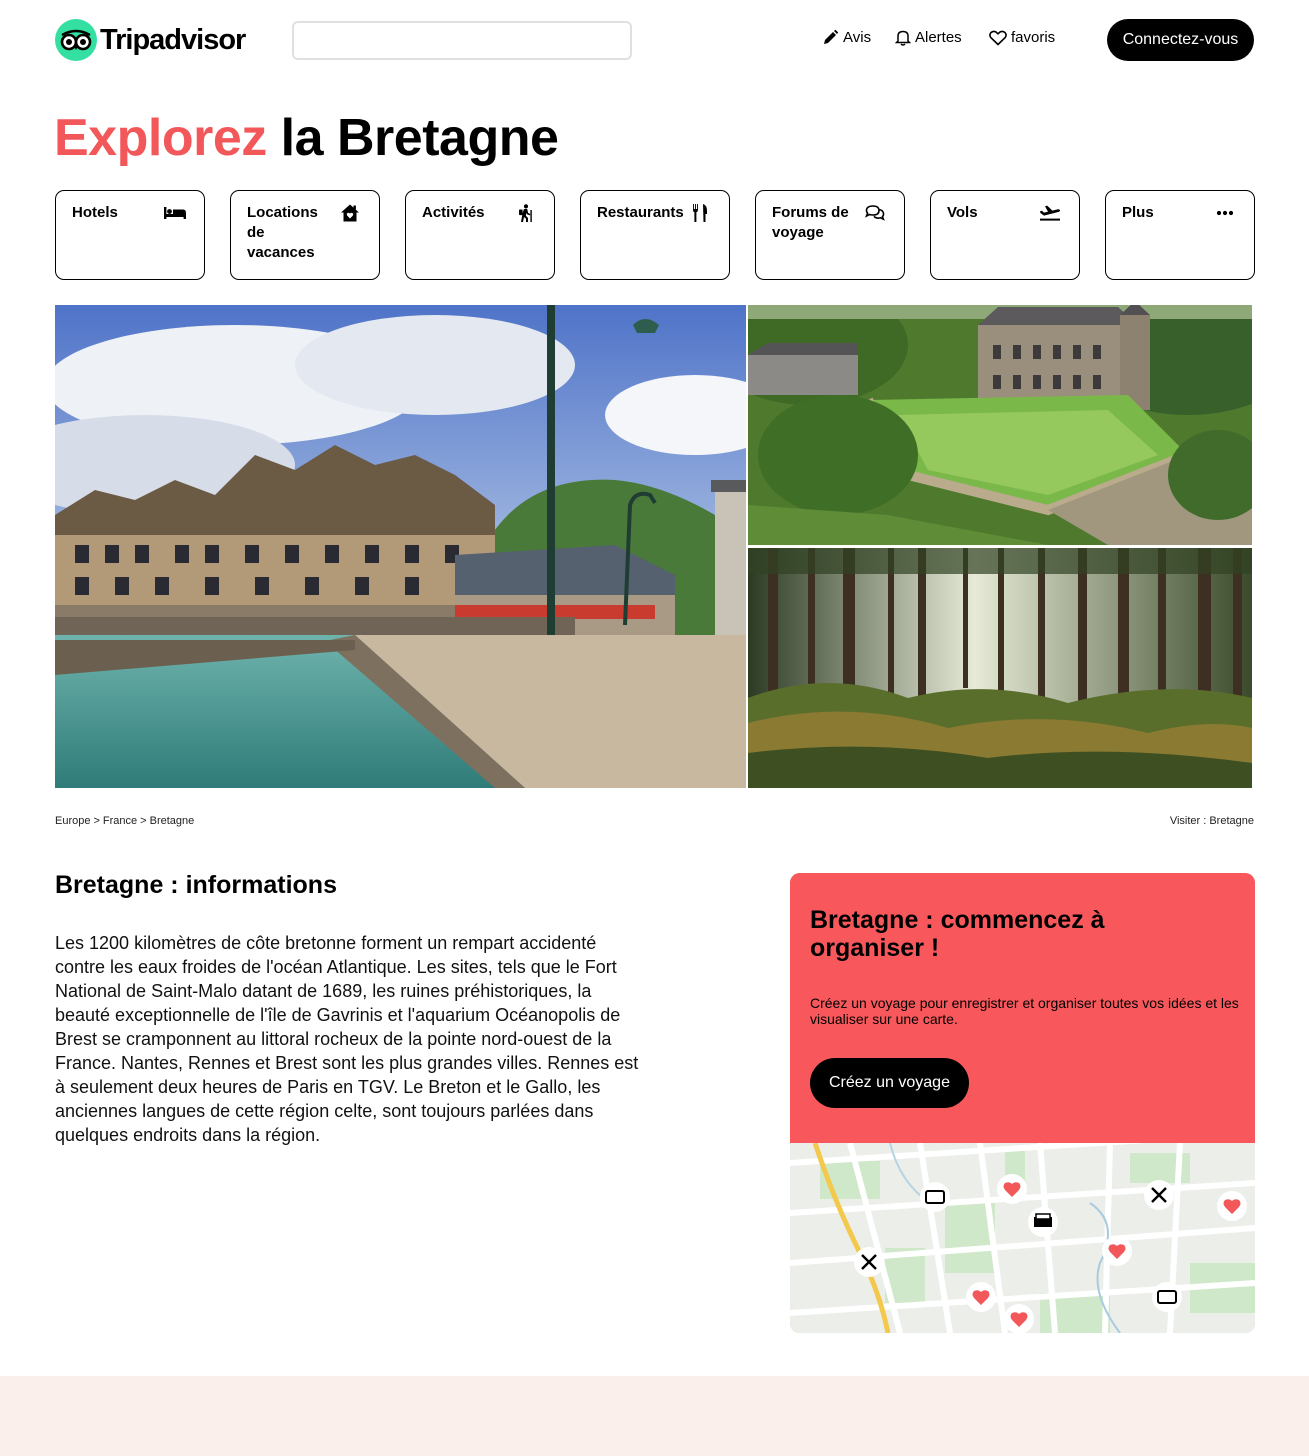  What do you see at coordinates (700, 213) in the screenshot?
I see `cutlery-icon` at bounding box center [700, 213].